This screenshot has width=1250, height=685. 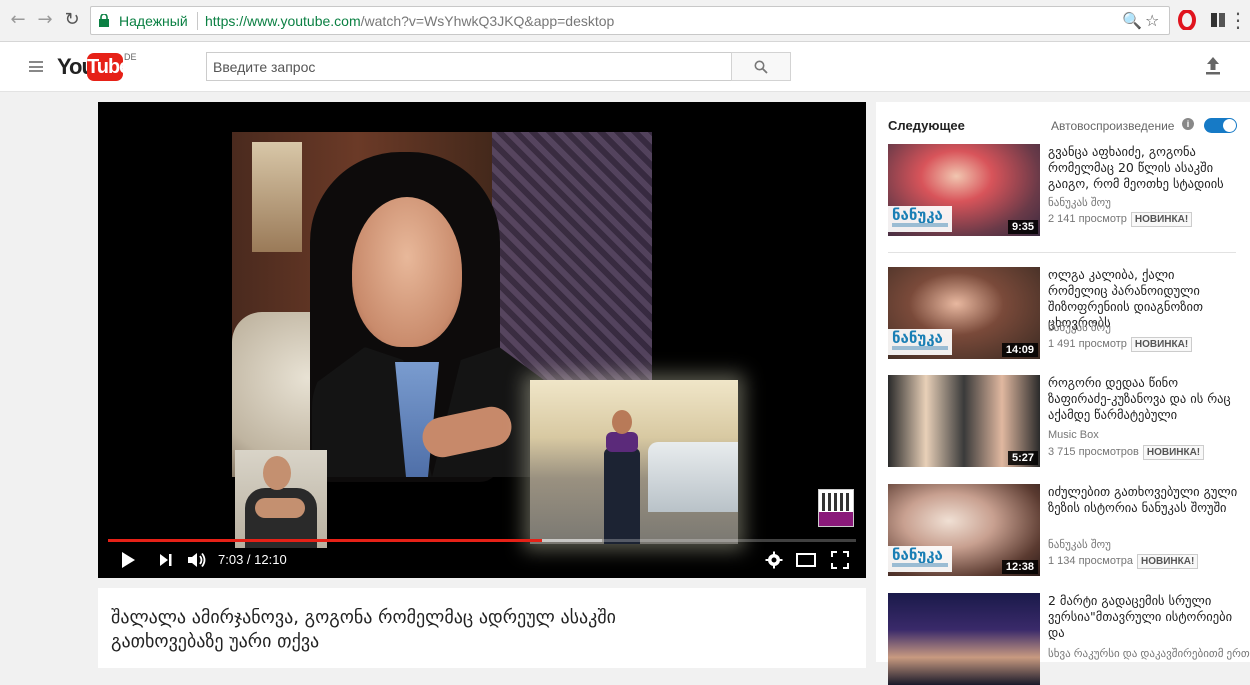 I want to click on menu-icon: ⋮, so click(x=1238, y=20).